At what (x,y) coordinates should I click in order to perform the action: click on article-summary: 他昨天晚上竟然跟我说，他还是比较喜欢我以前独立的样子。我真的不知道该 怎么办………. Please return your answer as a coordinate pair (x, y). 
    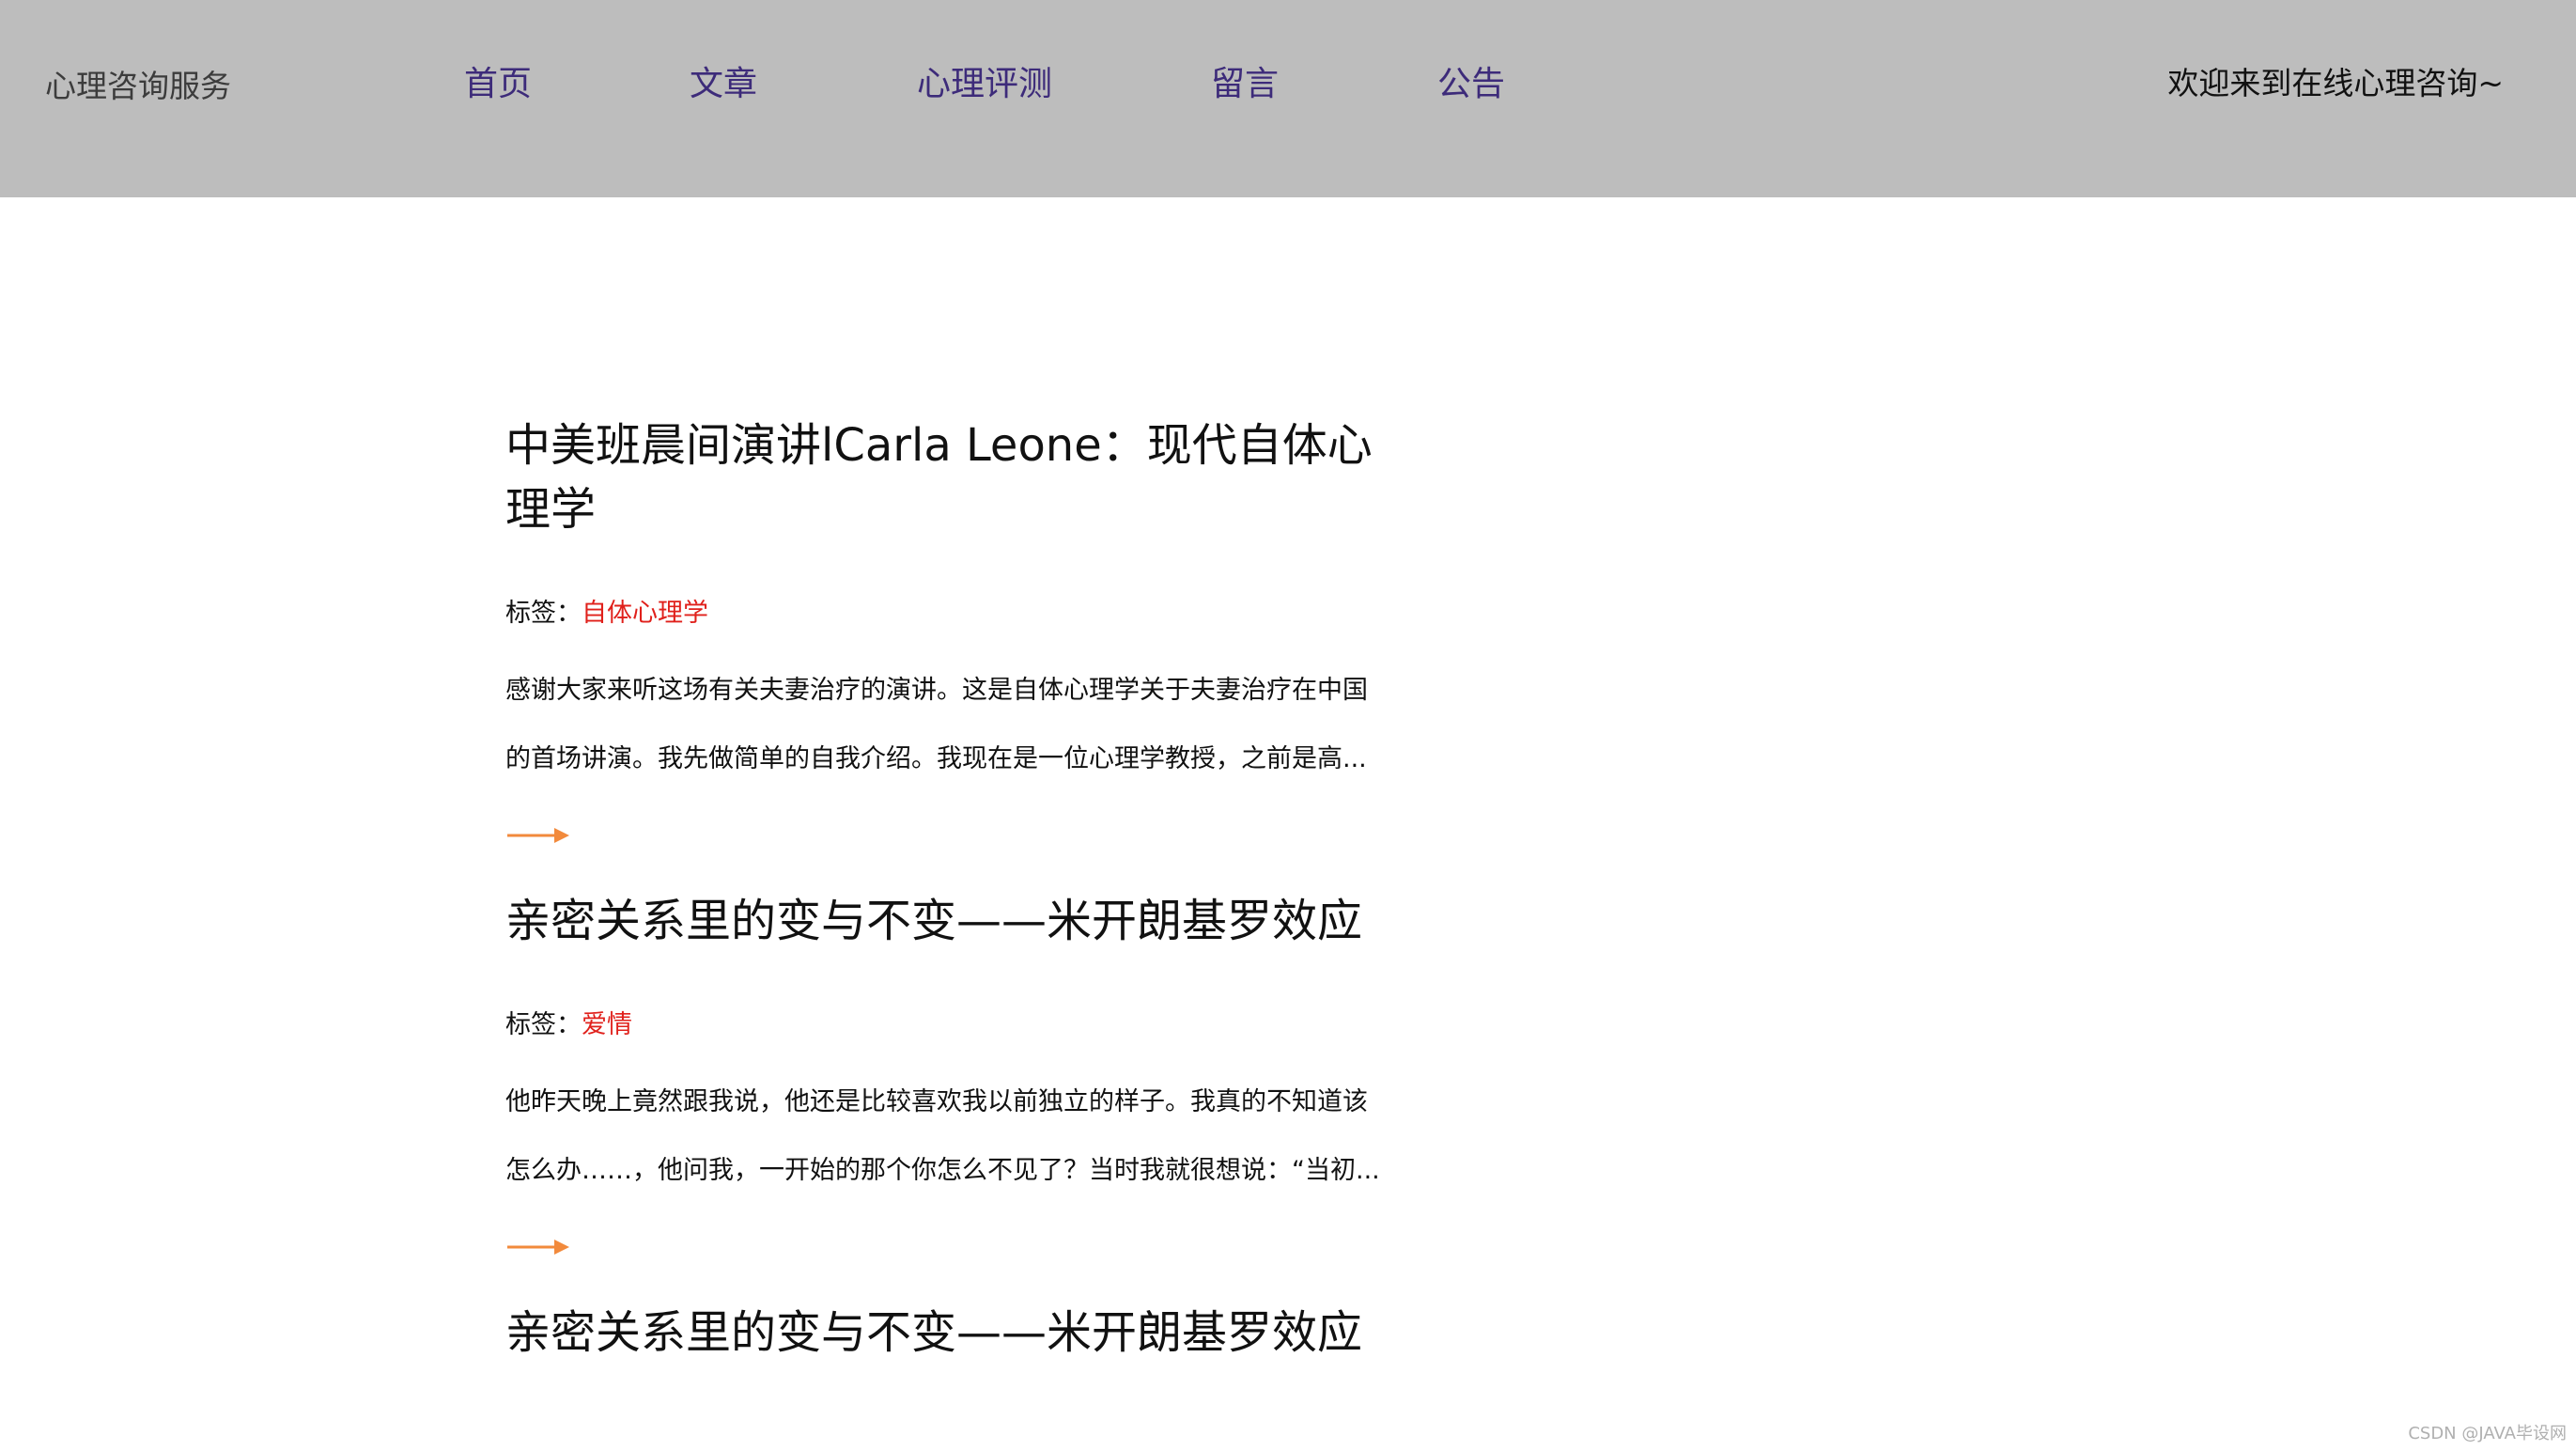
    Looking at the image, I should click on (966, 1137).